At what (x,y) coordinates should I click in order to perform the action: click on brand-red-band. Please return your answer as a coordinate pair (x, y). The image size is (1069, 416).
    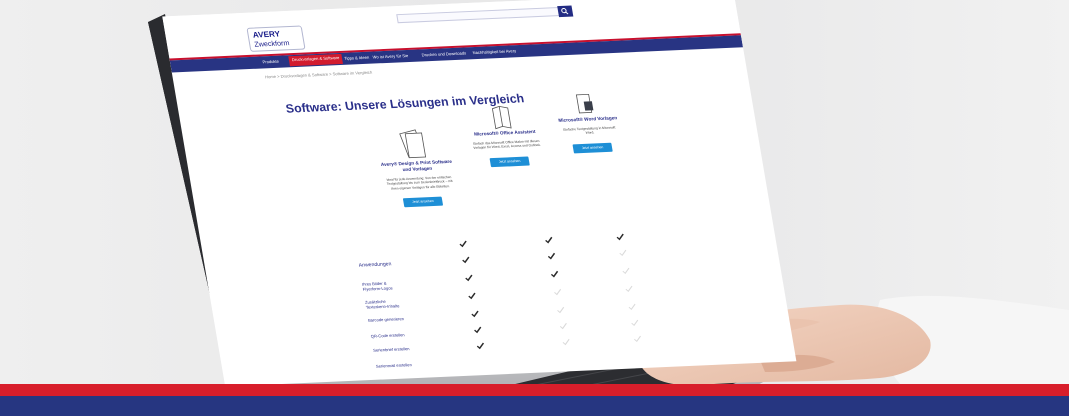
    Looking at the image, I should click on (534, 390).